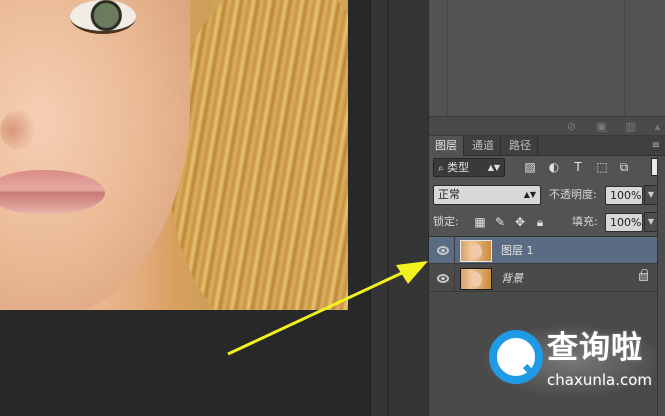 Image resolution: width=665 pixels, height=416 pixels. Describe the element at coordinates (651, 195) in the screenshot. I see `opacity-dropdown-button: ▼` at that location.